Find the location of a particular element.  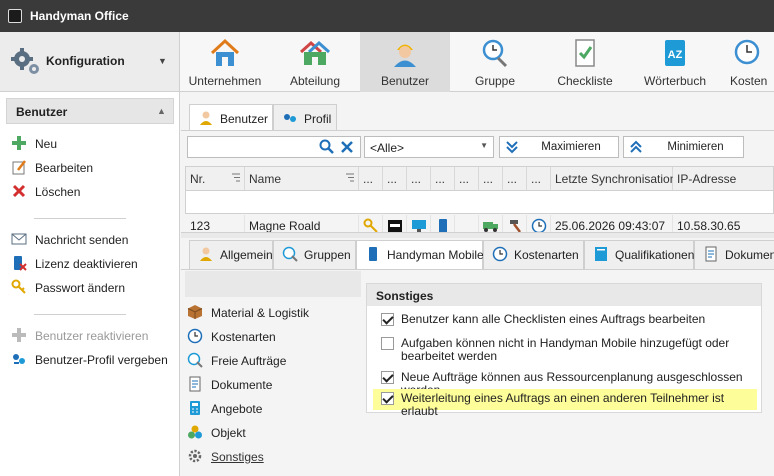

search-icon is located at coordinates (327, 147).